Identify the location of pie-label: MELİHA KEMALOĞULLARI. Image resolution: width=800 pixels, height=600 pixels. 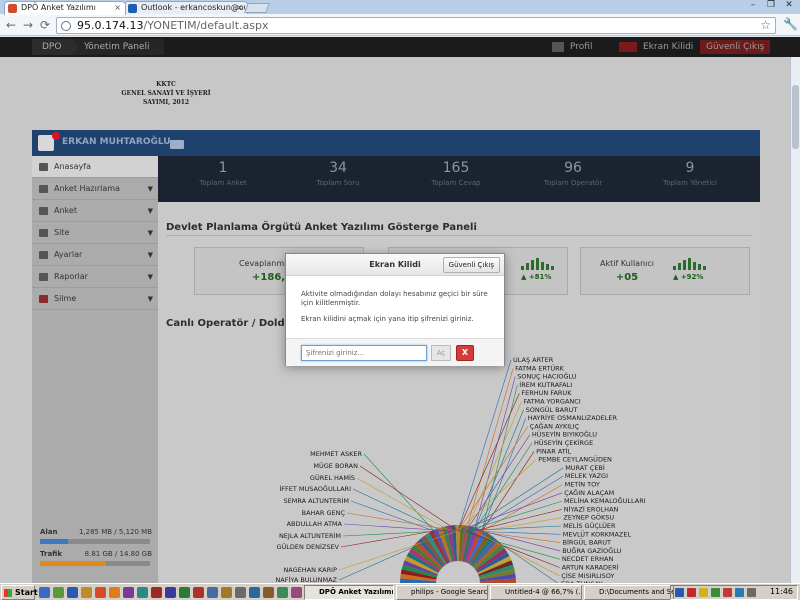
(605, 500).